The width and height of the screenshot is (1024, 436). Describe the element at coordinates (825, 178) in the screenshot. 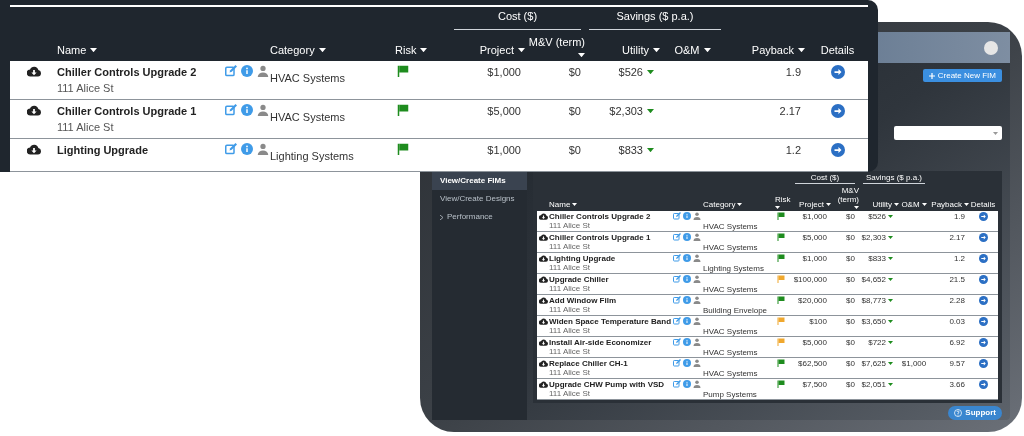

I see `column-group-header: Cost ($)` at that location.